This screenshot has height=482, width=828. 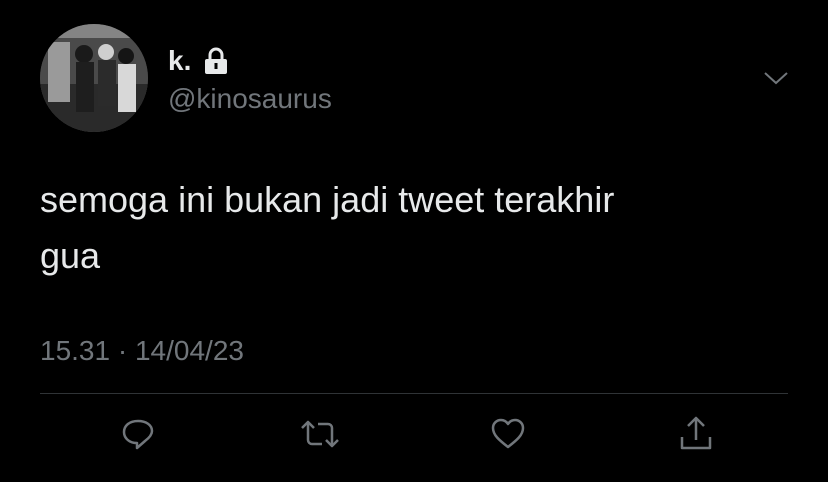 What do you see at coordinates (189, 350) in the screenshot?
I see `tweet-date: 14/04/23` at bounding box center [189, 350].